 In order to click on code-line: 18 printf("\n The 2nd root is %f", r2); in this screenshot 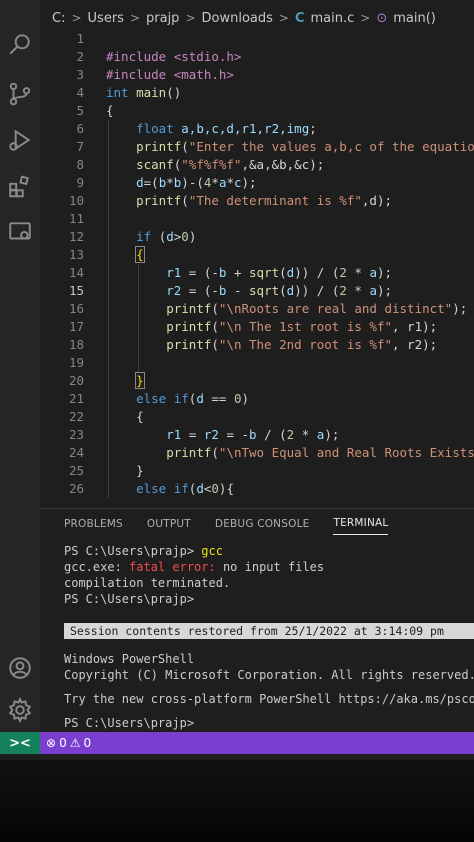, I will do `click(257, 345)`.